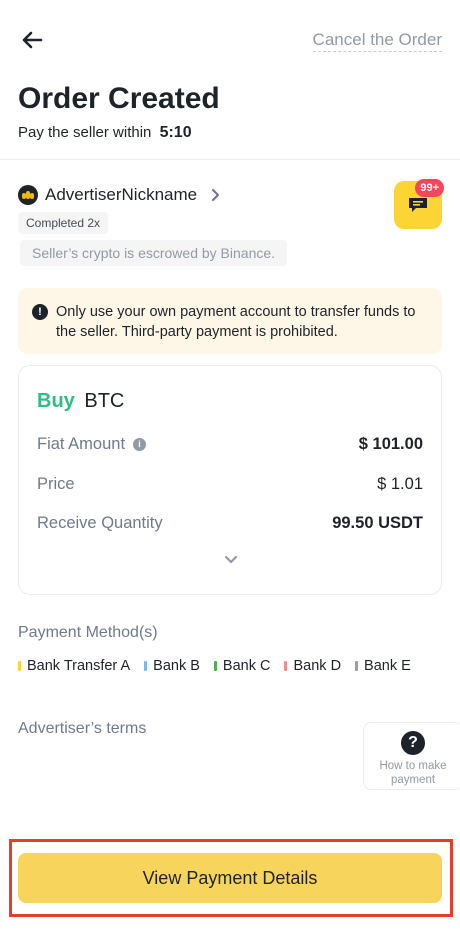 The height and width of the screenshot is (942, 460). Describe the element at coordinates (56, 401) in the screenshot. I see `side-label: Buy` at that location.